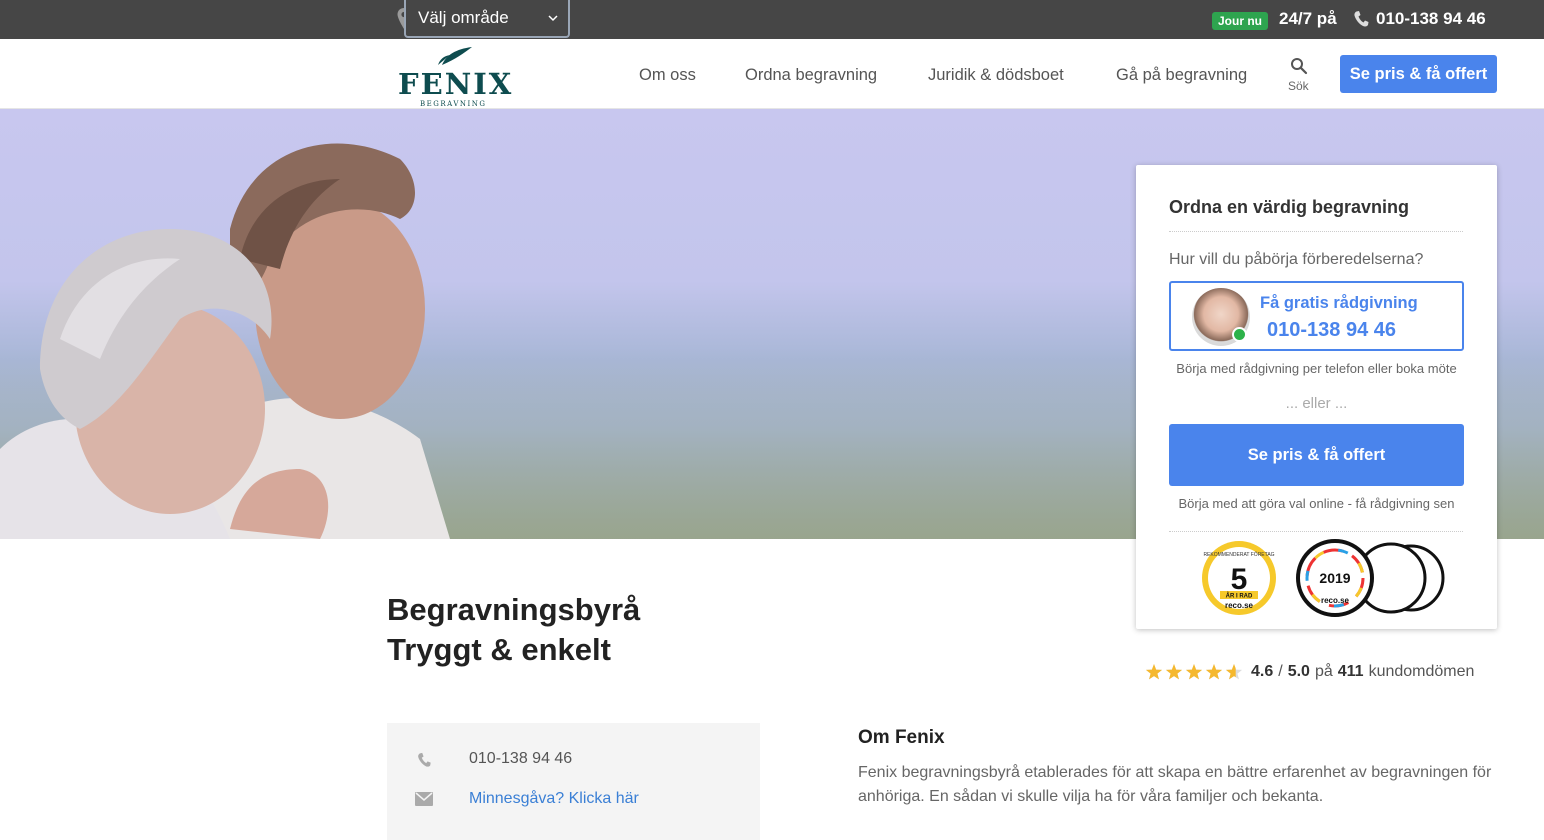  What do you see at coordinates (1262, 671) in the screenshot?
I see `rating-value: 4.6` at bounding box center [1262, 671].